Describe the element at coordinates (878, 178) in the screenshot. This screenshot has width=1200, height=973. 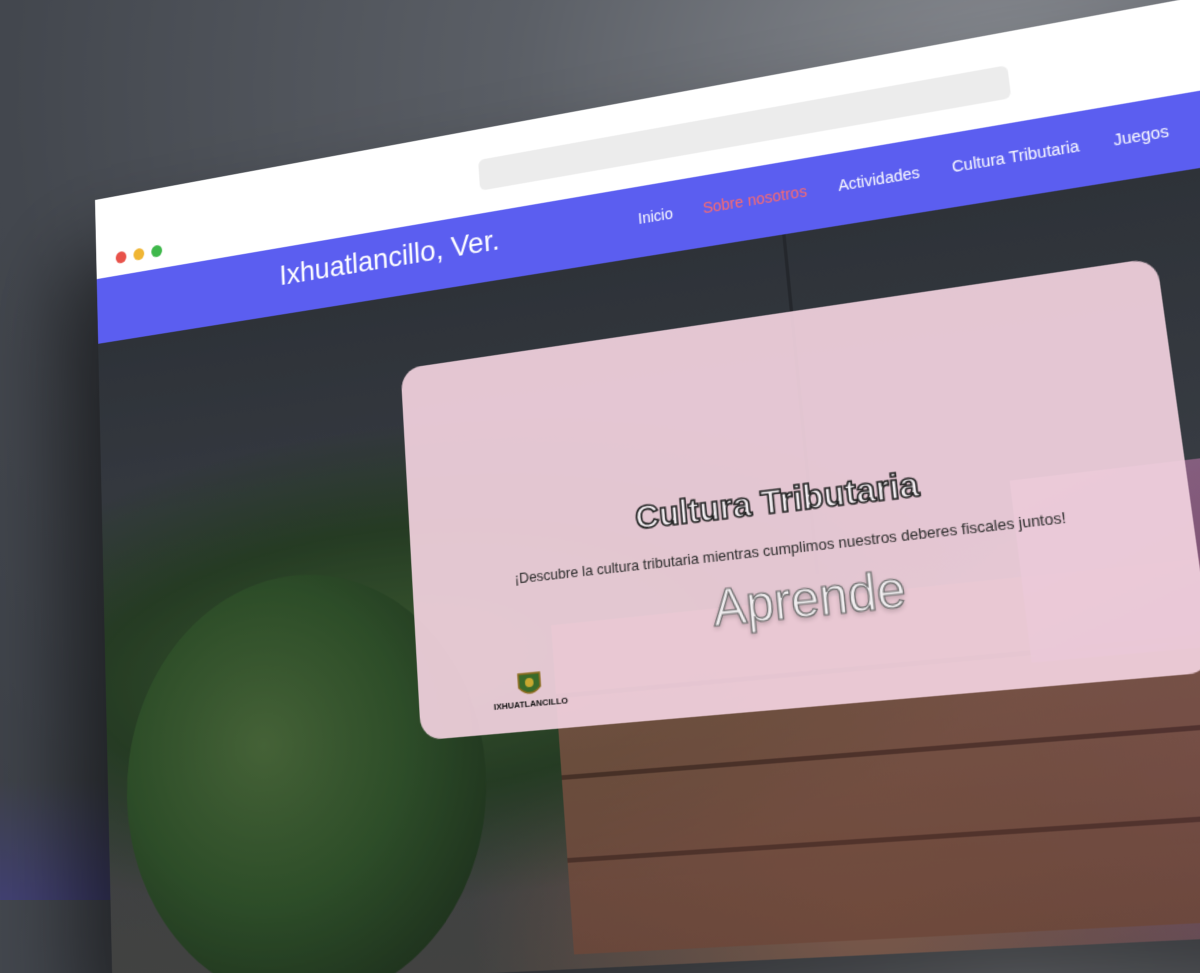
I see `nav-link-actividades: Actividades` at that location.